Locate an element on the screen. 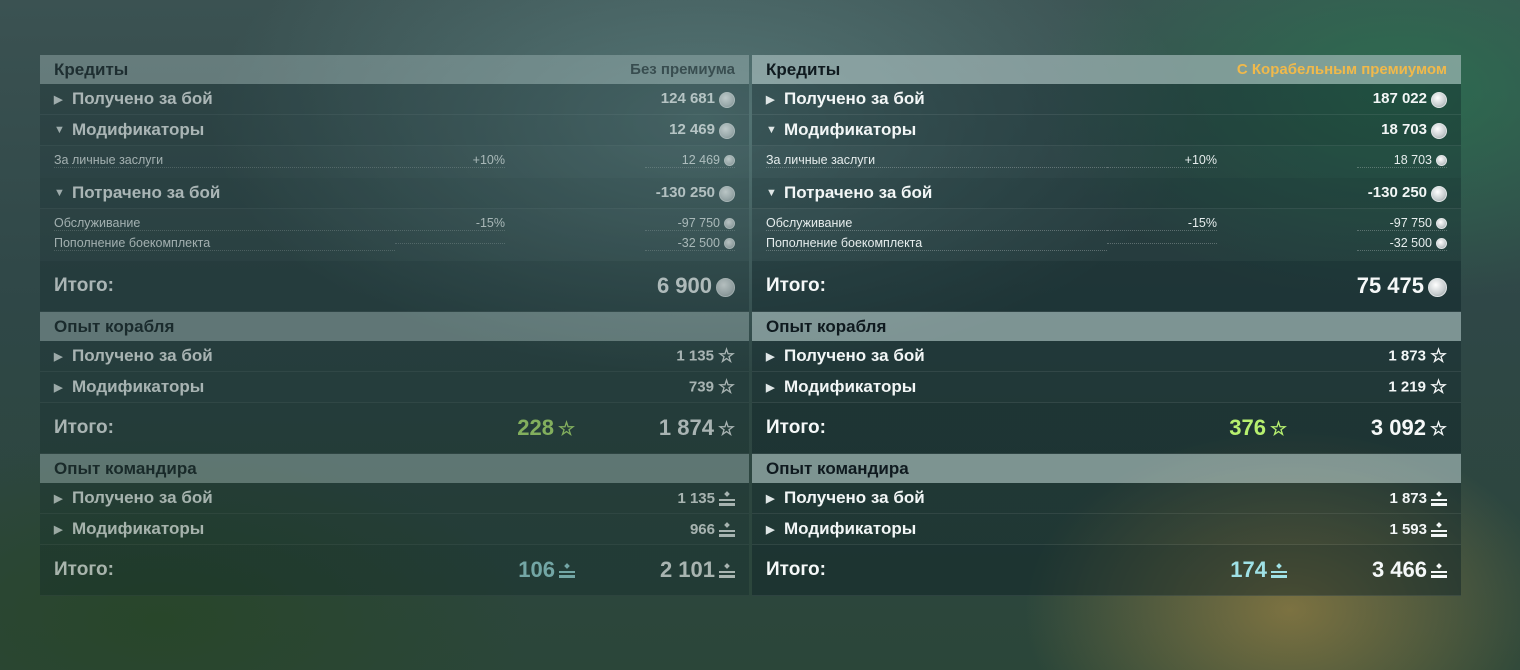 Image resolution: width=1520 pixels, height=670 pixels. ship-premium-badge: С Корабельным премиумом is located at coordinates (1341, 69).